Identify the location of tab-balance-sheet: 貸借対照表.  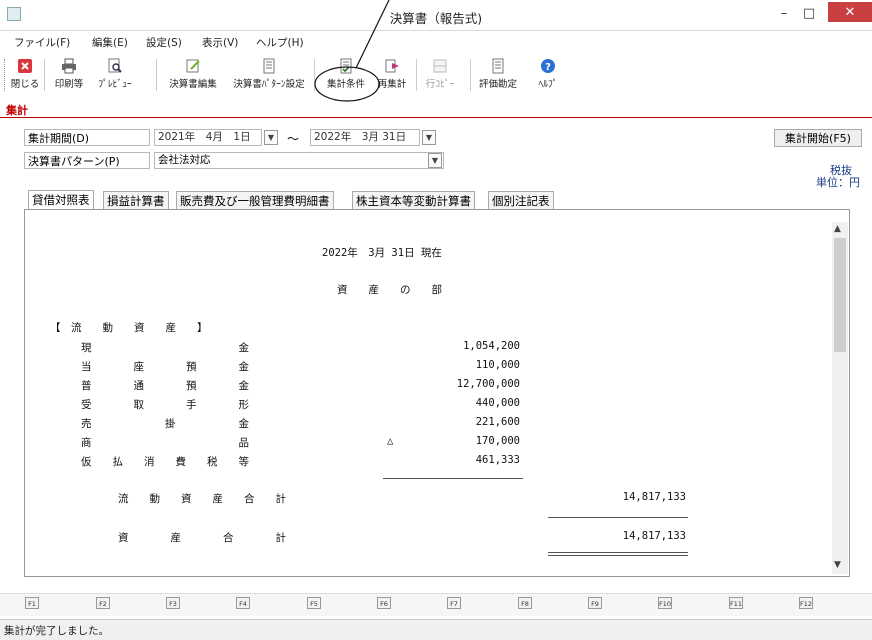
(61, 200).